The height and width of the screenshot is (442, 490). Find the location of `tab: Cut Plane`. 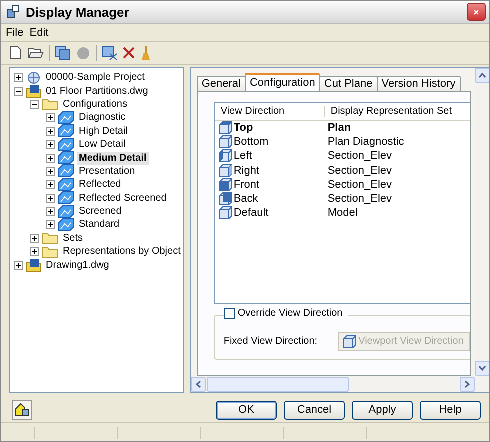

tab: Cut Plane is located at coordinates (348, 83).